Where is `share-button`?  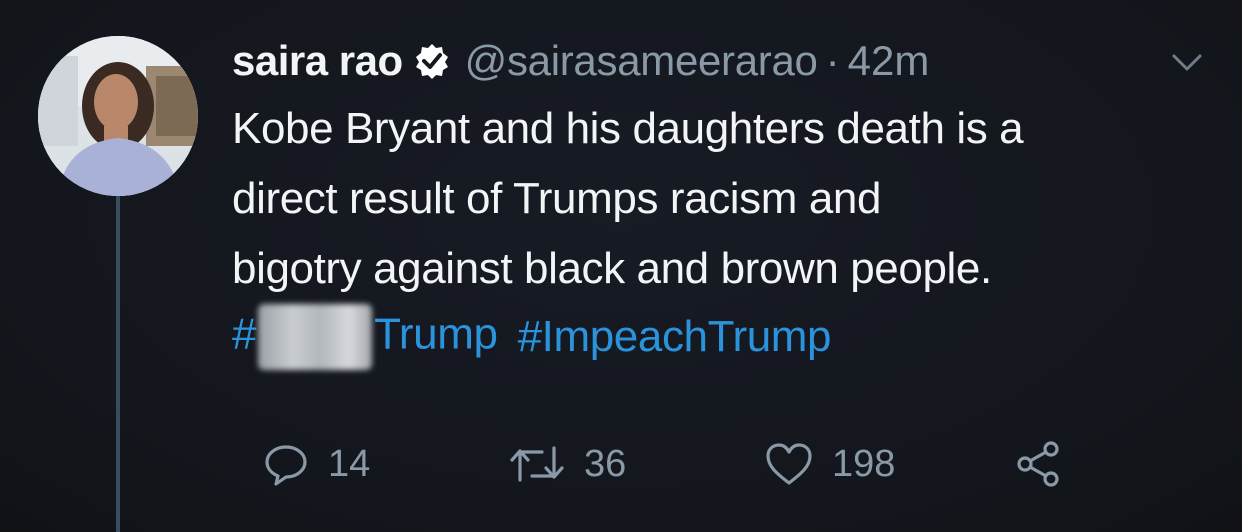 share-button is located at coordinates (1038, 464).